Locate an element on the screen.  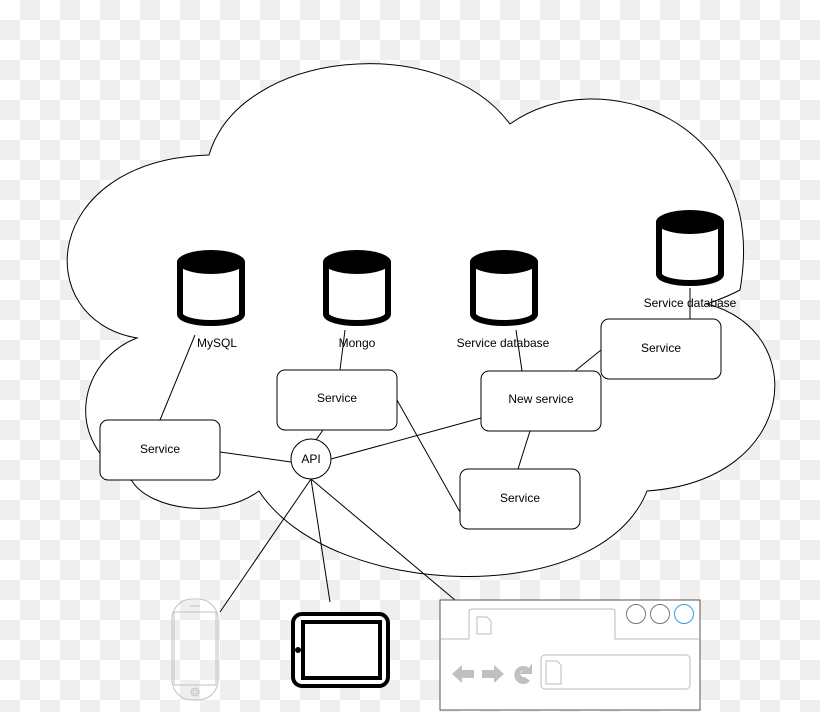
database-mysql is located at coordinates (211, 288).